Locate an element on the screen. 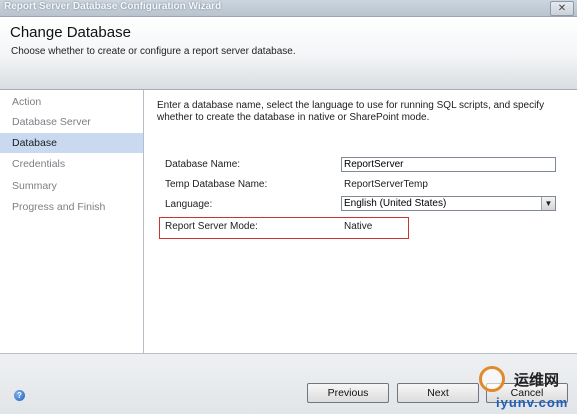 Image resolution: width=577 pixels, height=414 pixels. sidebar-item-summary: Summary is located at coordinates (71, 186).